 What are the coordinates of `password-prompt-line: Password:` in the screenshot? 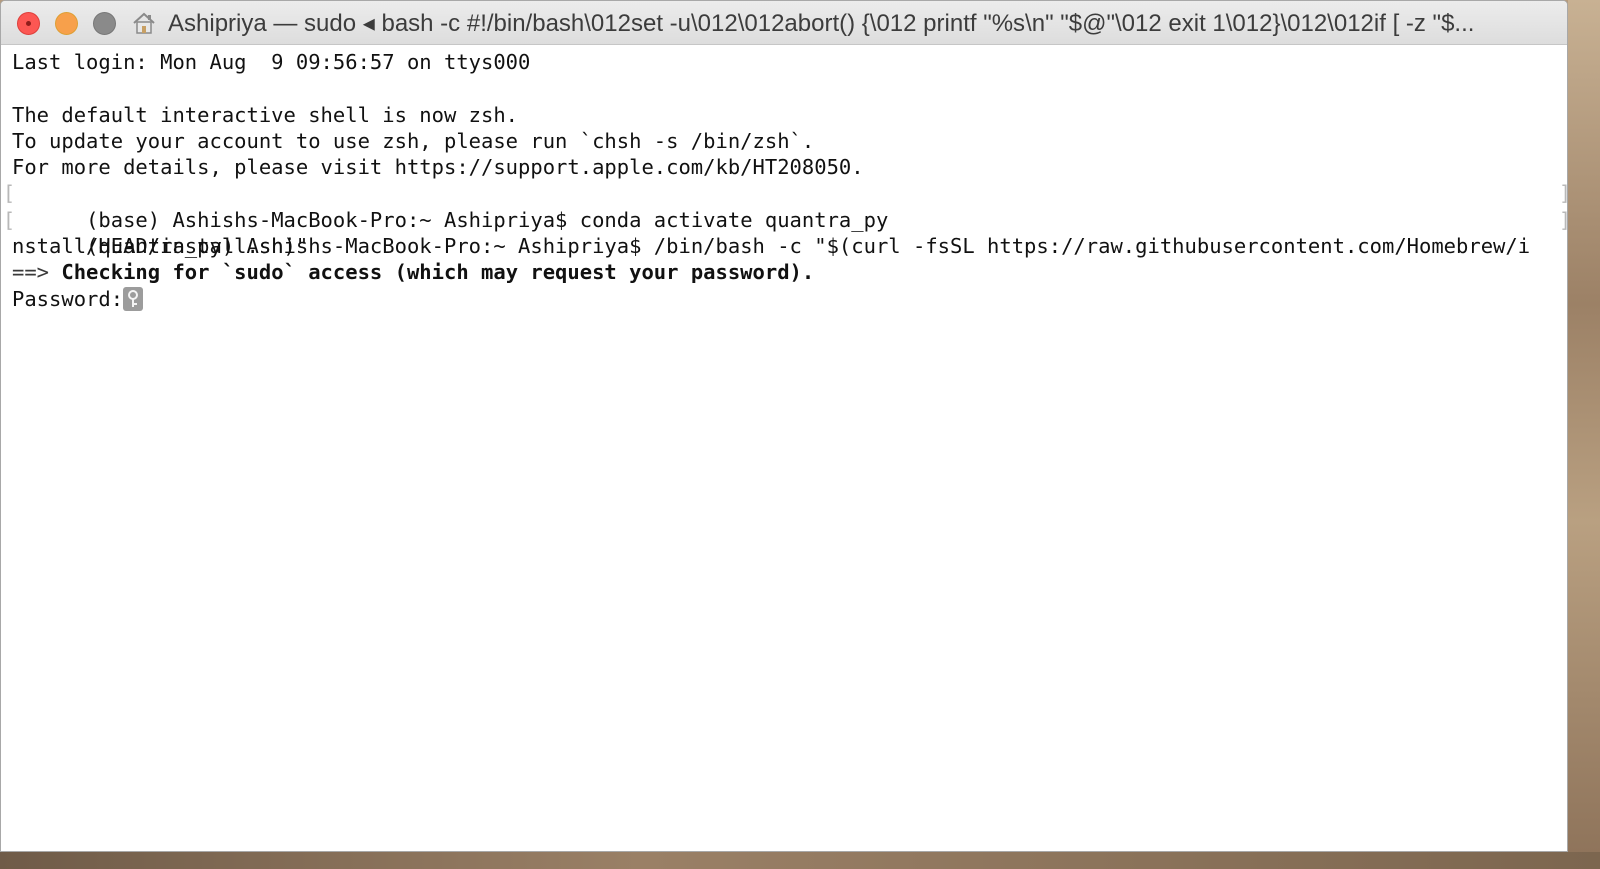 It's located at (784, 299).